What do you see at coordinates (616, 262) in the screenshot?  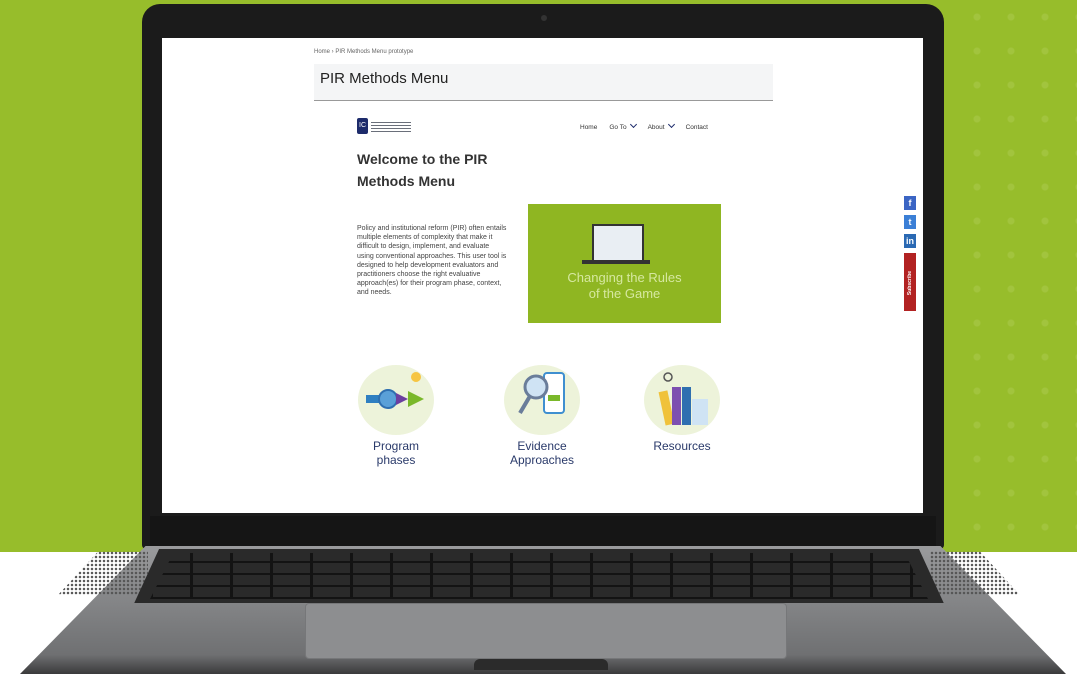 I see `laptop-base-illustration` at bounding box center [616, 262].